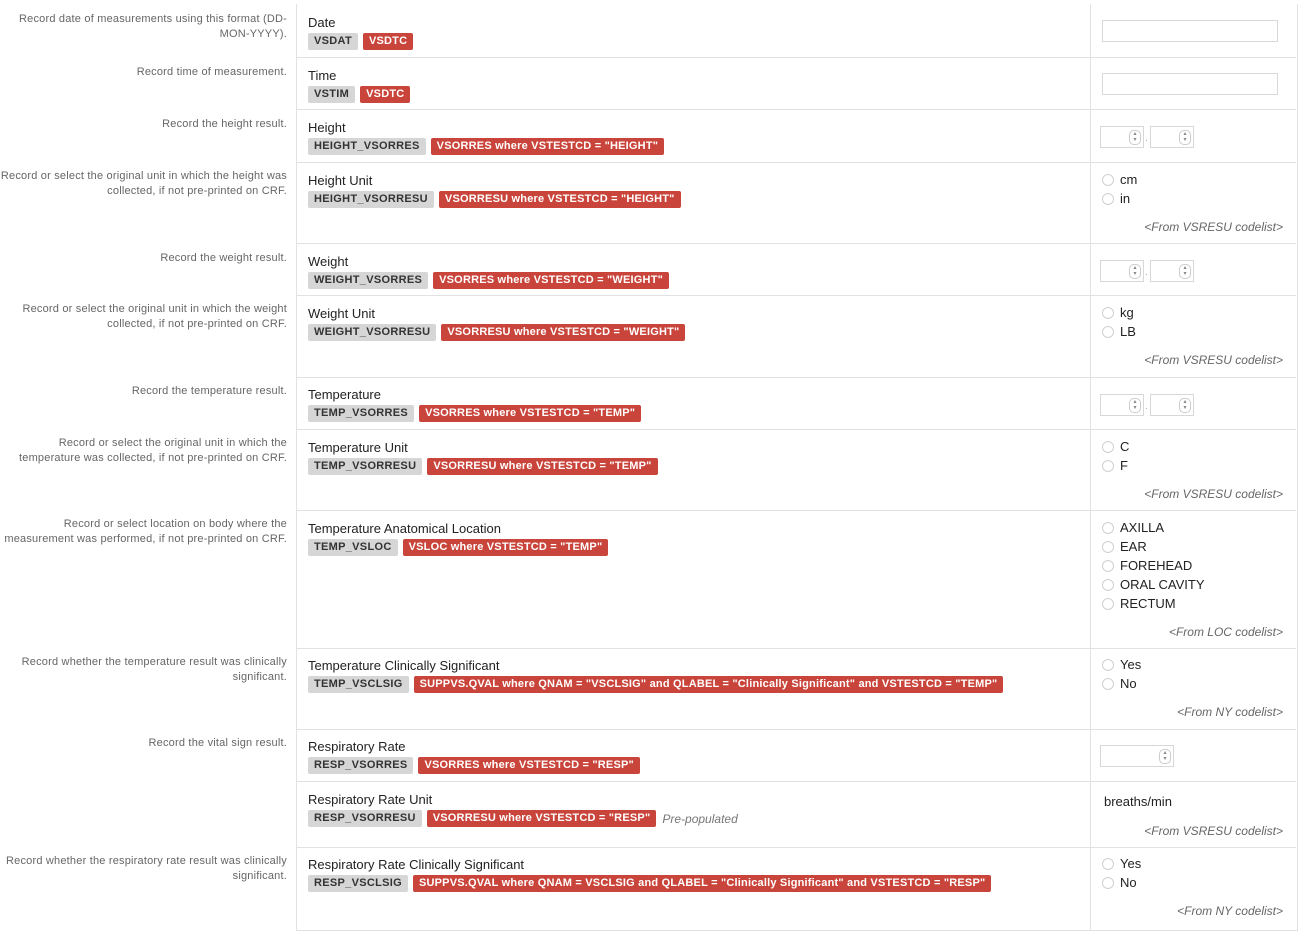 The height and width of the screenshot is (932, 1299). I want to click on radio-option-lb: LB, so click(1119, 331).